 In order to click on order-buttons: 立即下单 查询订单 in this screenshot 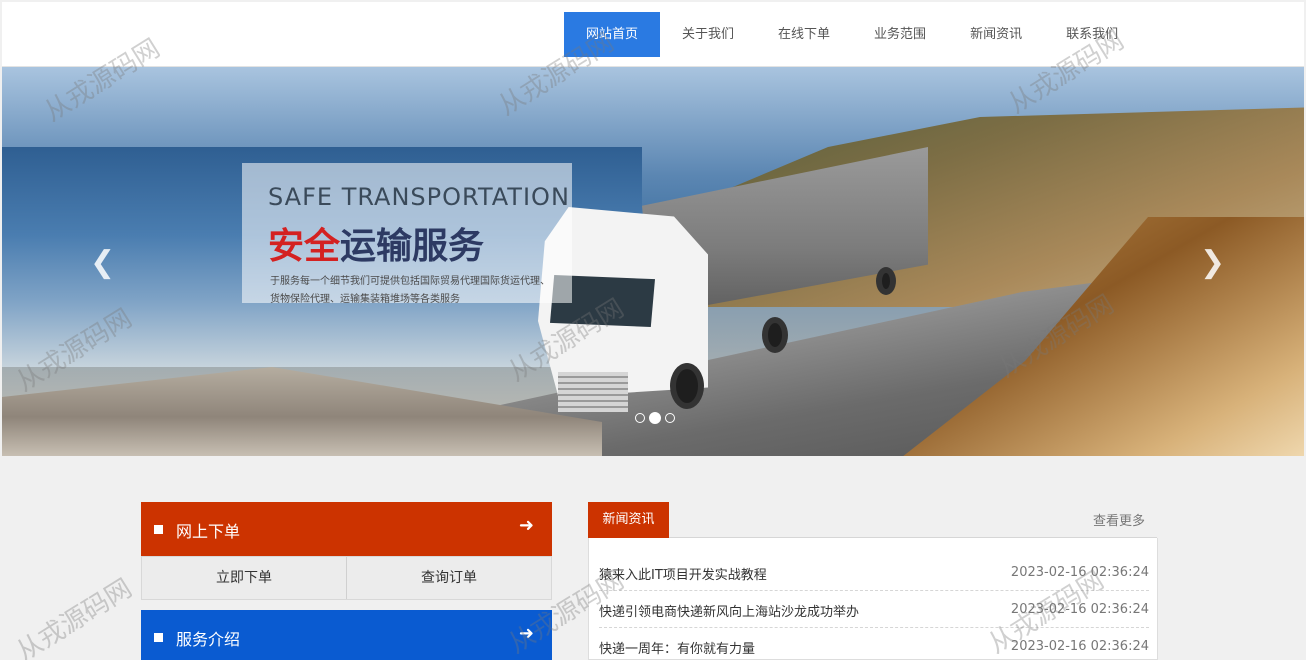, I will do `click(346, 578)`.